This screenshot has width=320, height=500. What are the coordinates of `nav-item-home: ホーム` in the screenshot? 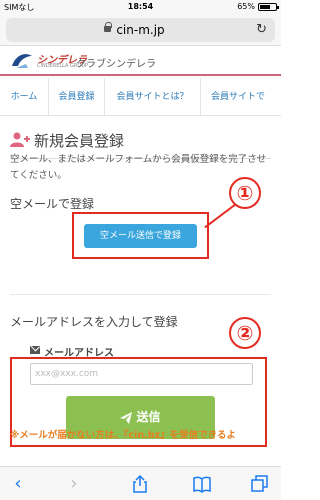 It's located at (24, 96).